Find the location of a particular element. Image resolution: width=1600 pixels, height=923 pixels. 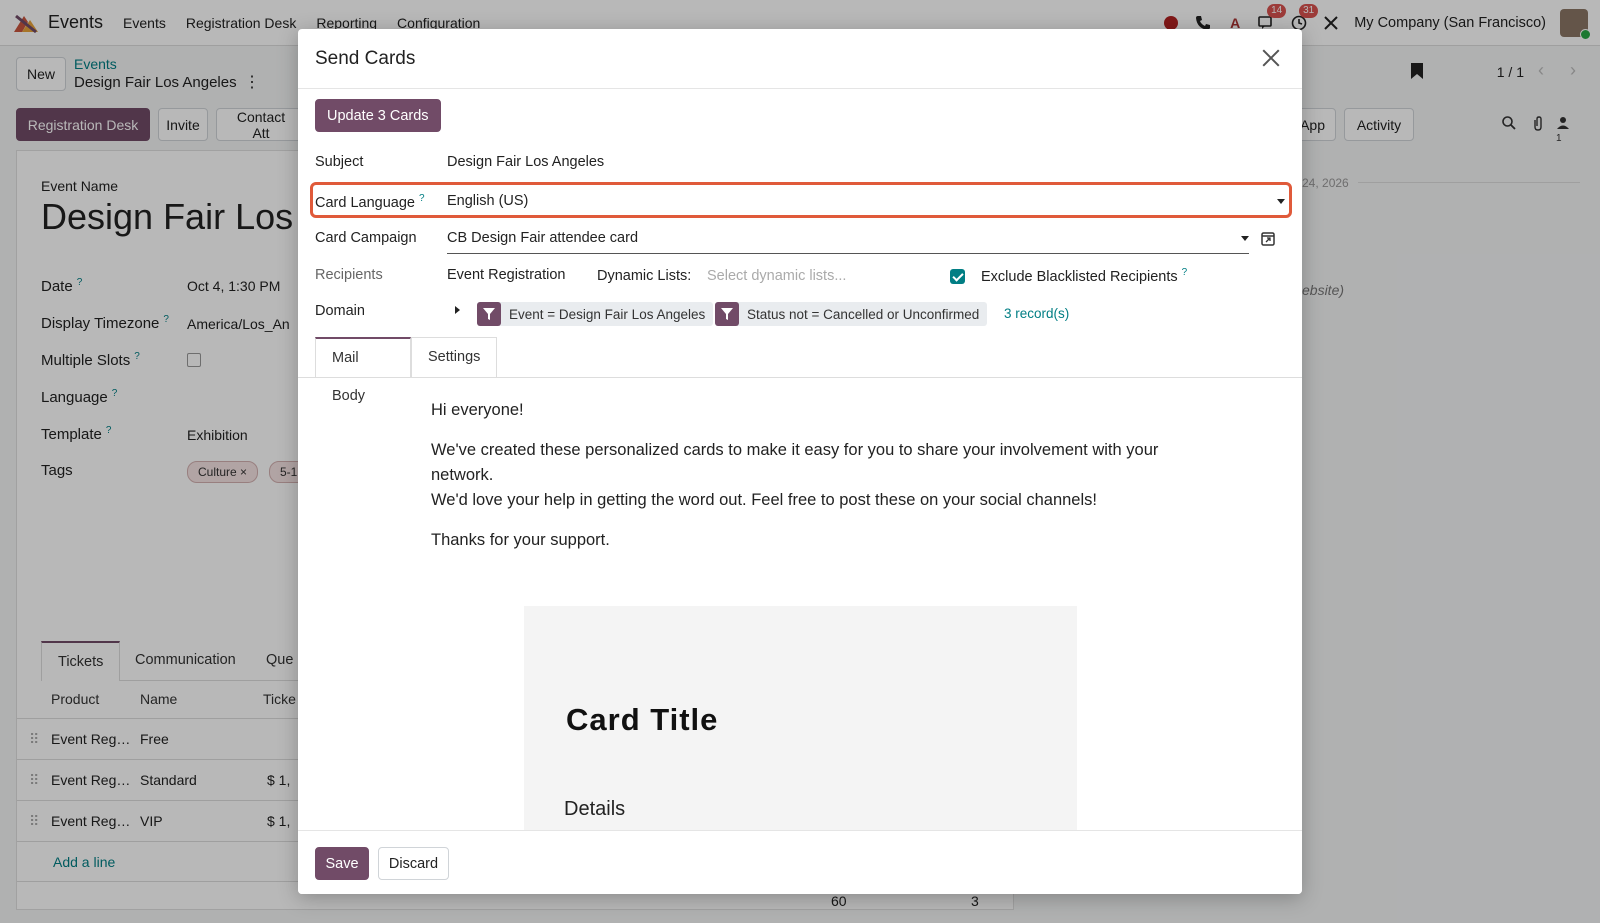

domain-label: Domain is located at coordinates (340, 311).